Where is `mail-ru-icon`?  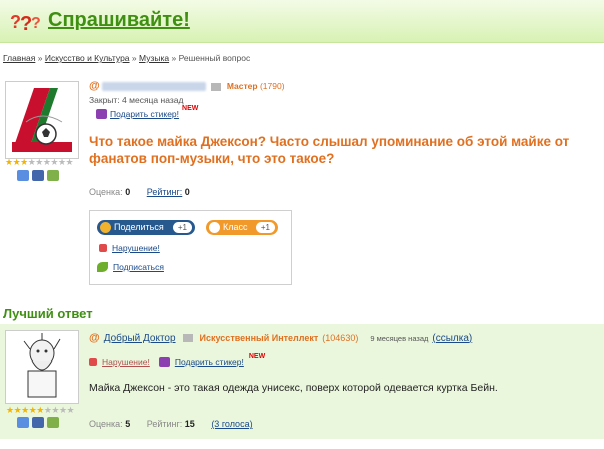
mail-ru-icon is located at coordinates (105, 227).